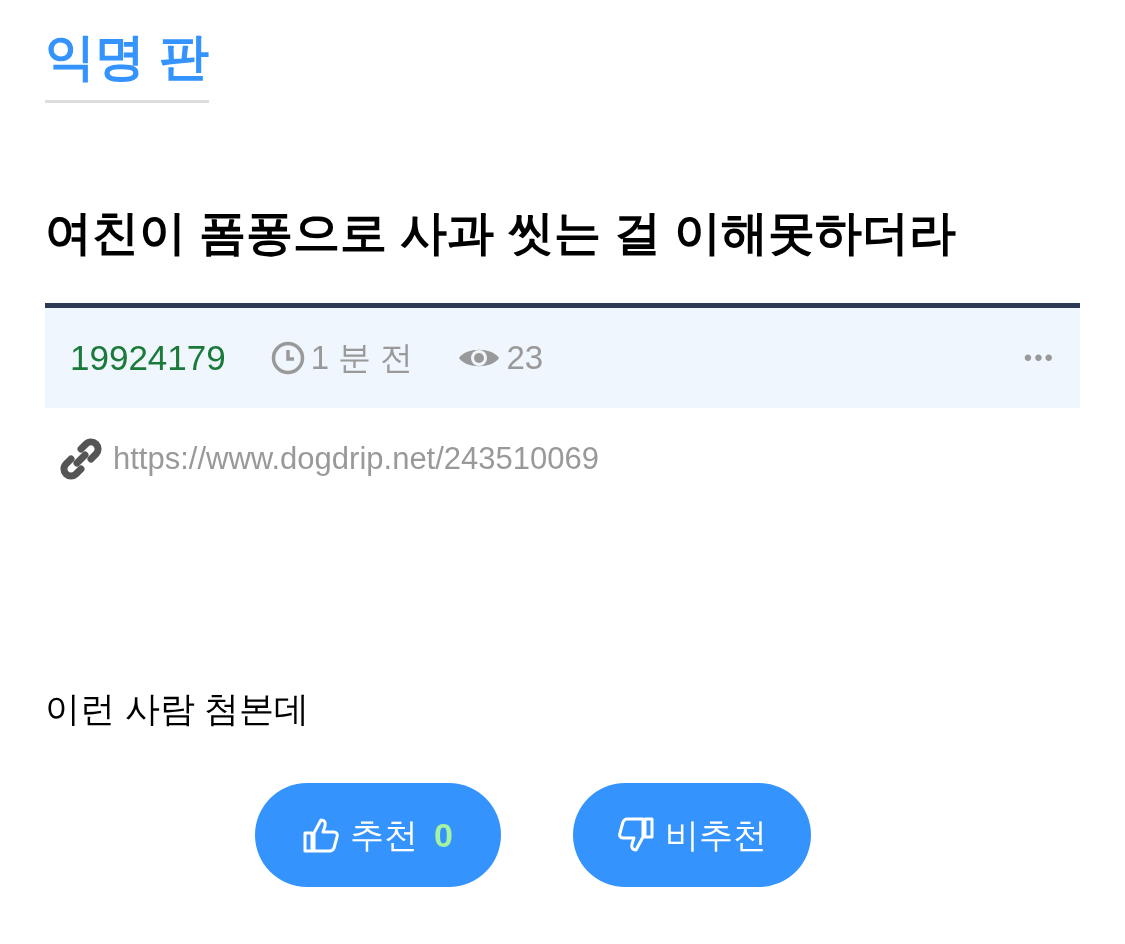 The image size is (1125, 944). What do you see at coordinates (501, 233) in the screenshot?
I see `post-title: 여친이 폼퐁으로 사과 씻는 걸 이해못하더라` at bounding box center [501, 233].